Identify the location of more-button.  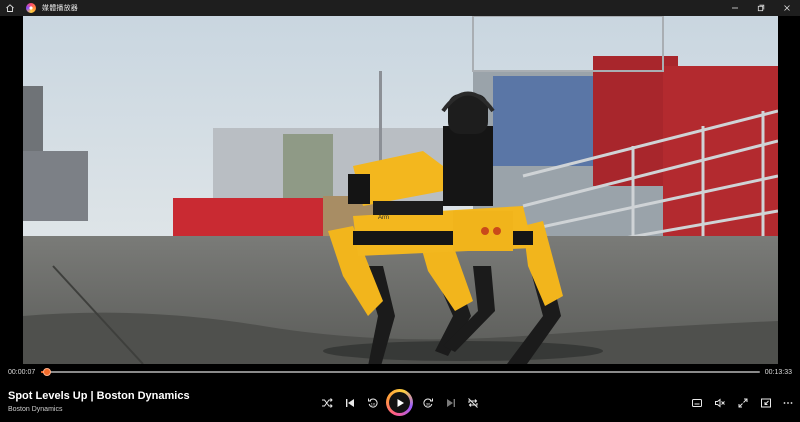
(788, 403).